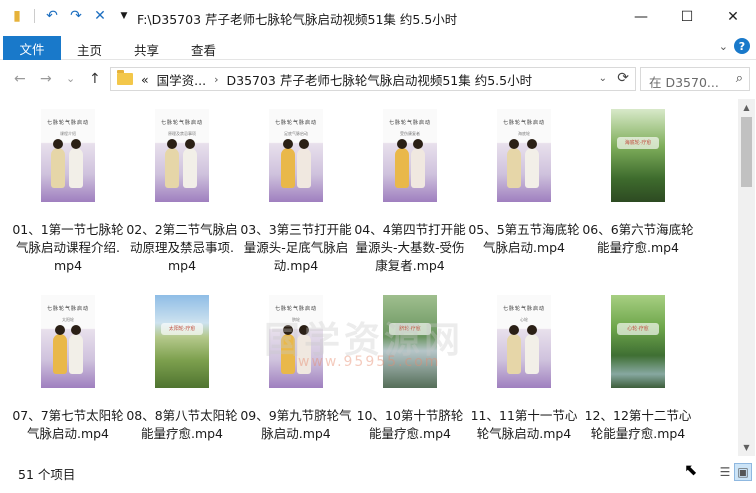 This screenshot has height=493, width=756. Describe the element at coordinates (20, 79) in the screenshot. I see `back-button: ←` at that location.